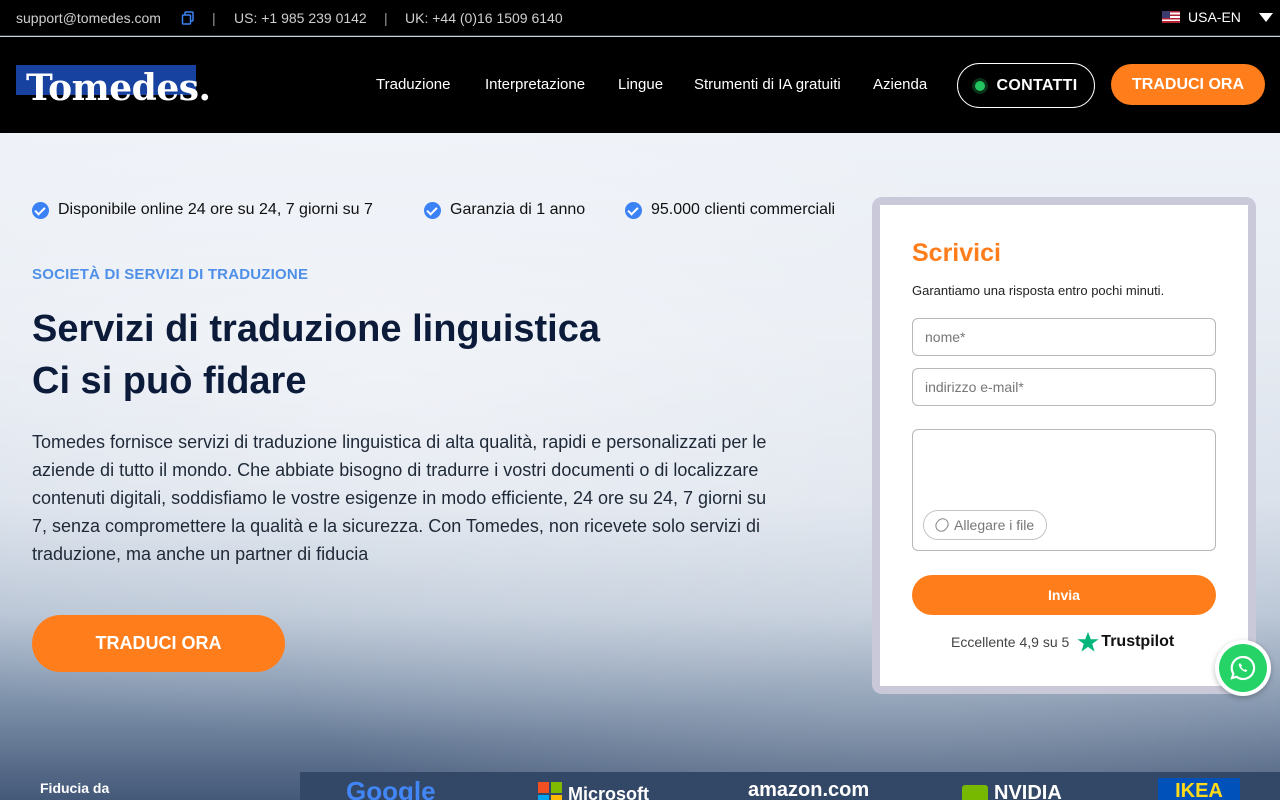 The image size is (1280, 800). Describe the element at coordinates (743, 209) in the screenshot. I see `feature-label: 95.000 clienti commerciali` at that location.